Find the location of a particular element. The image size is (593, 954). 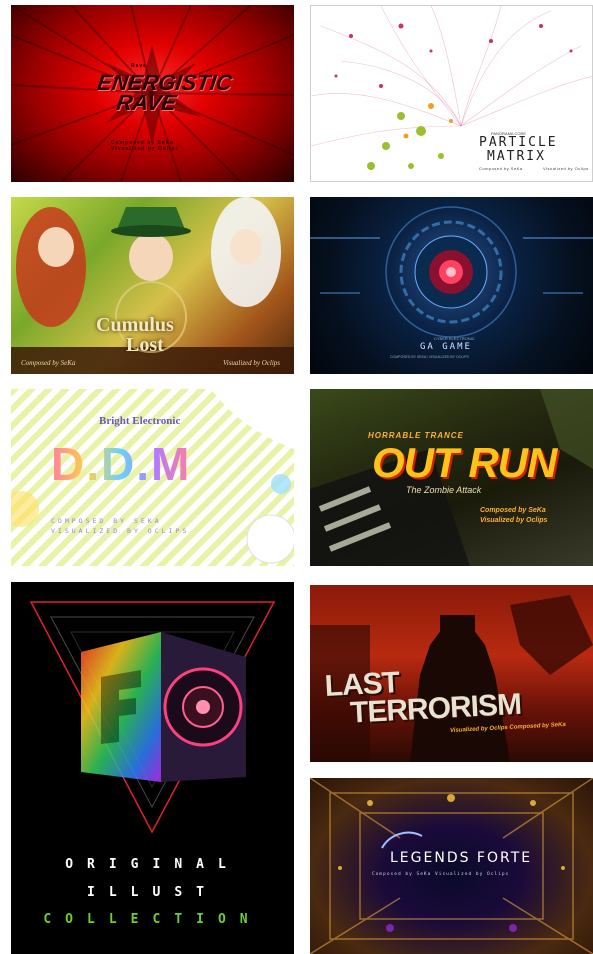

collection-line1: ORIGINAL is located at coordinates (152, 864).